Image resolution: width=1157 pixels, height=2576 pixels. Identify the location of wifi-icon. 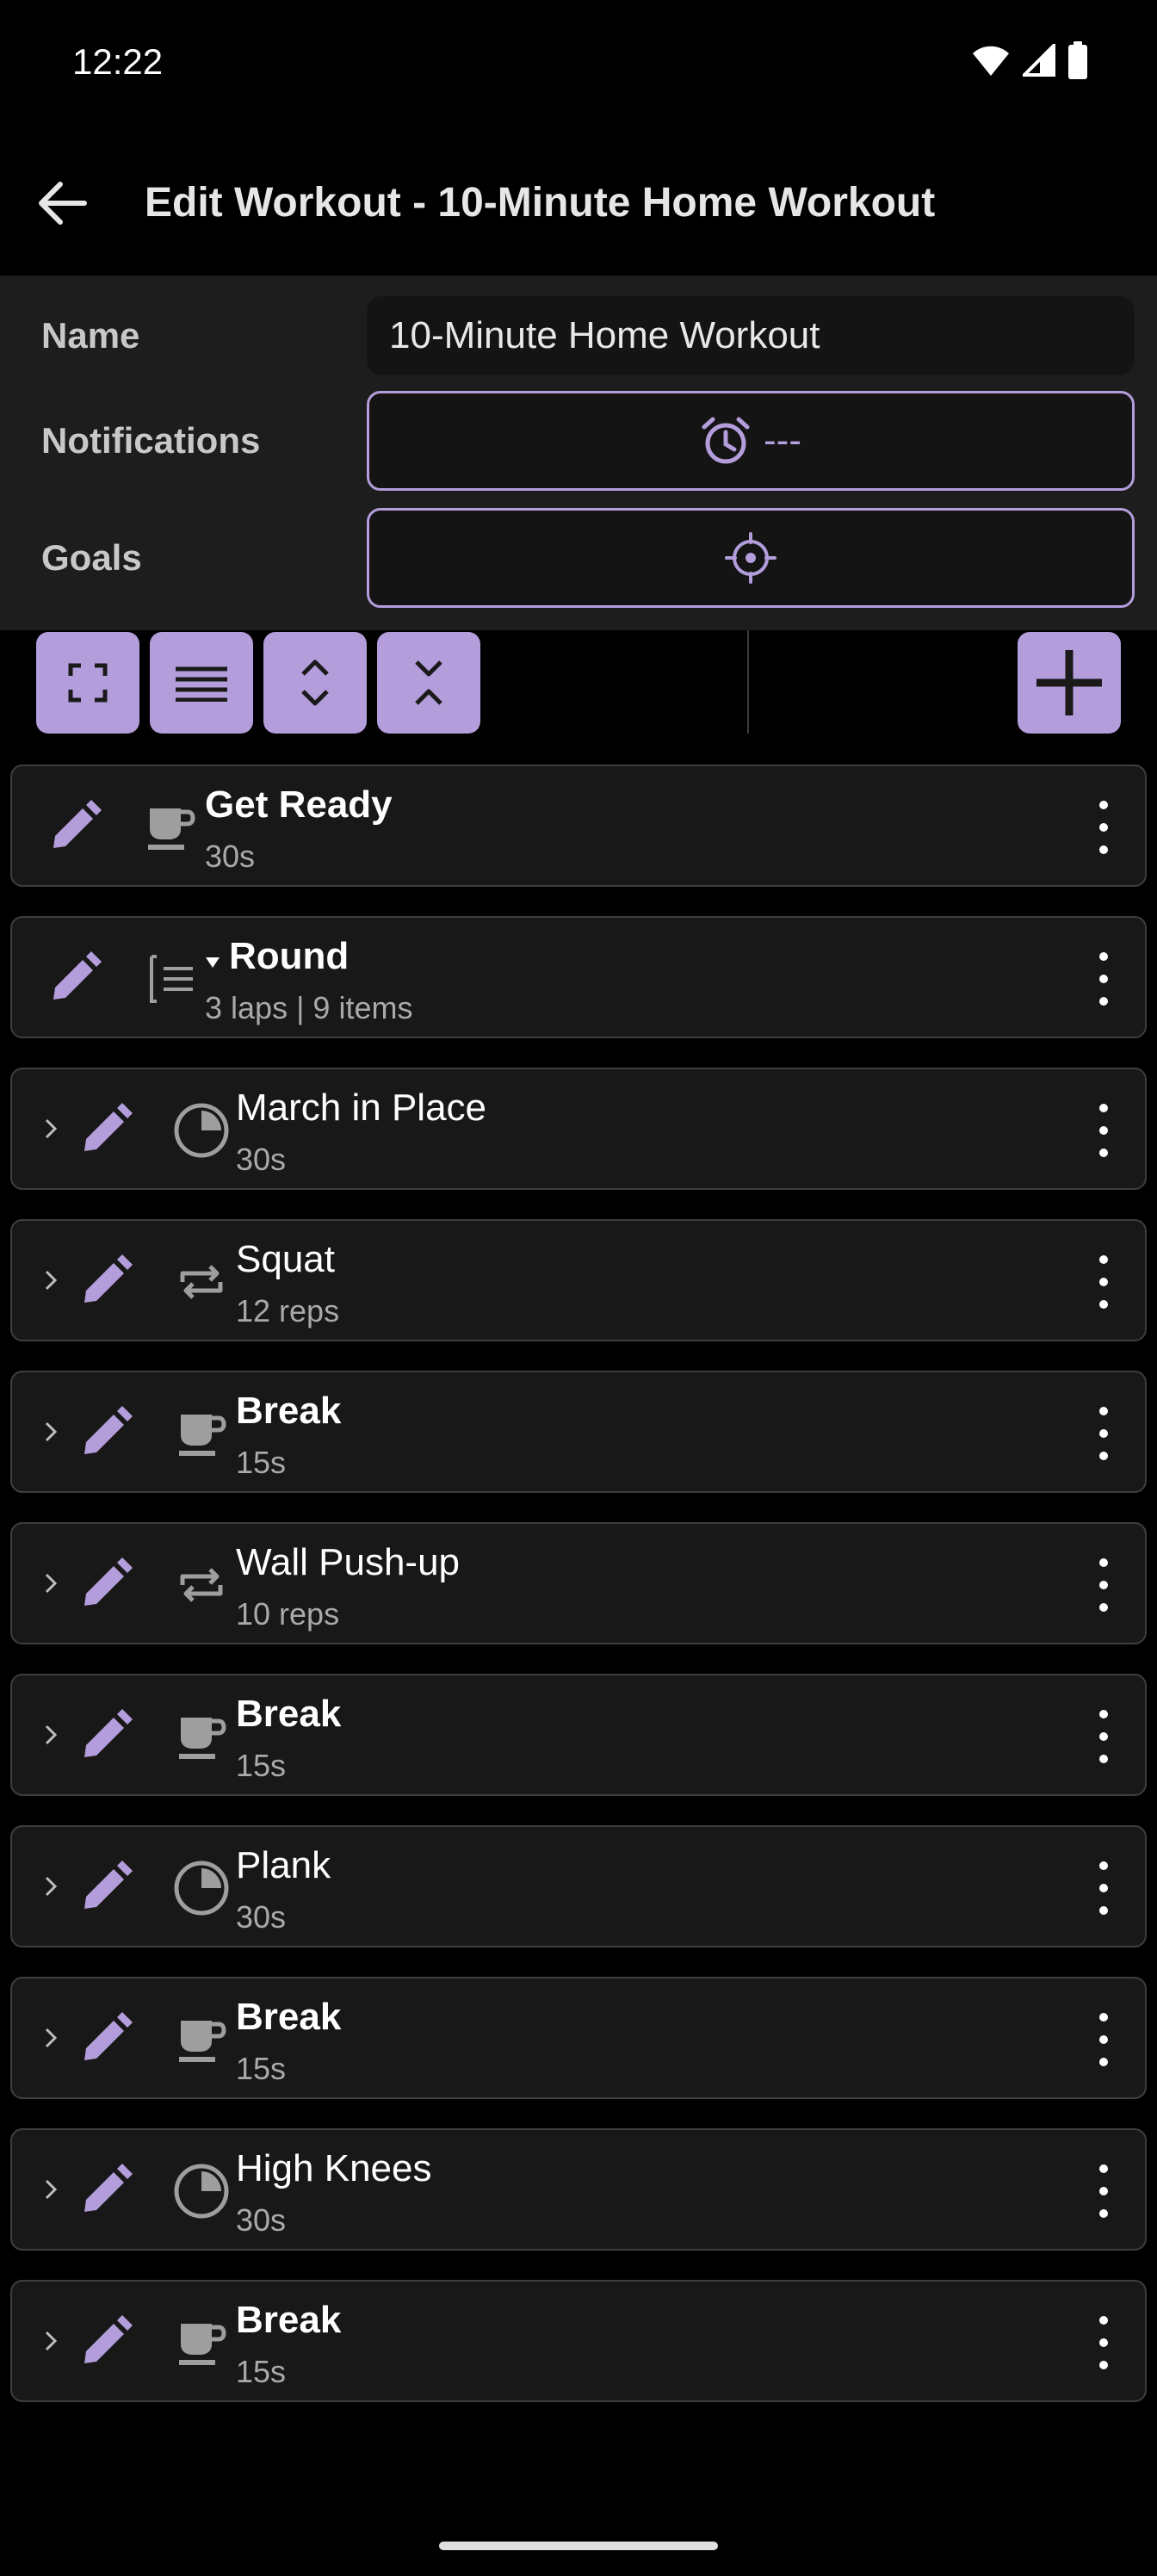
(991, 61).